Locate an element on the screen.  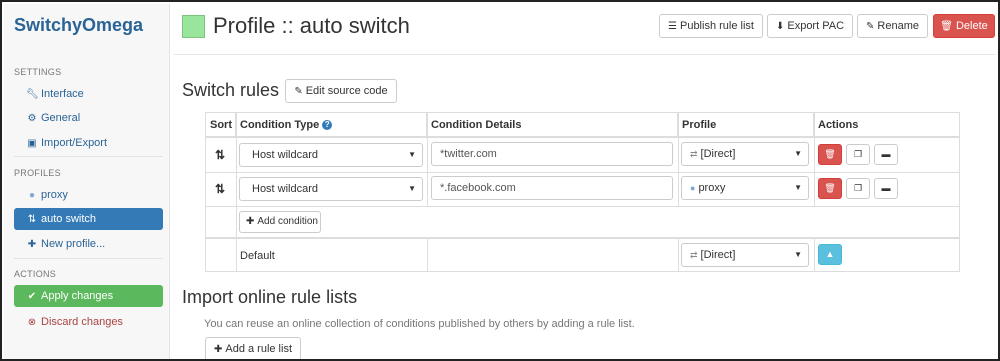
brand-title: SwitchyOmega is located at coordinates (79, 25).